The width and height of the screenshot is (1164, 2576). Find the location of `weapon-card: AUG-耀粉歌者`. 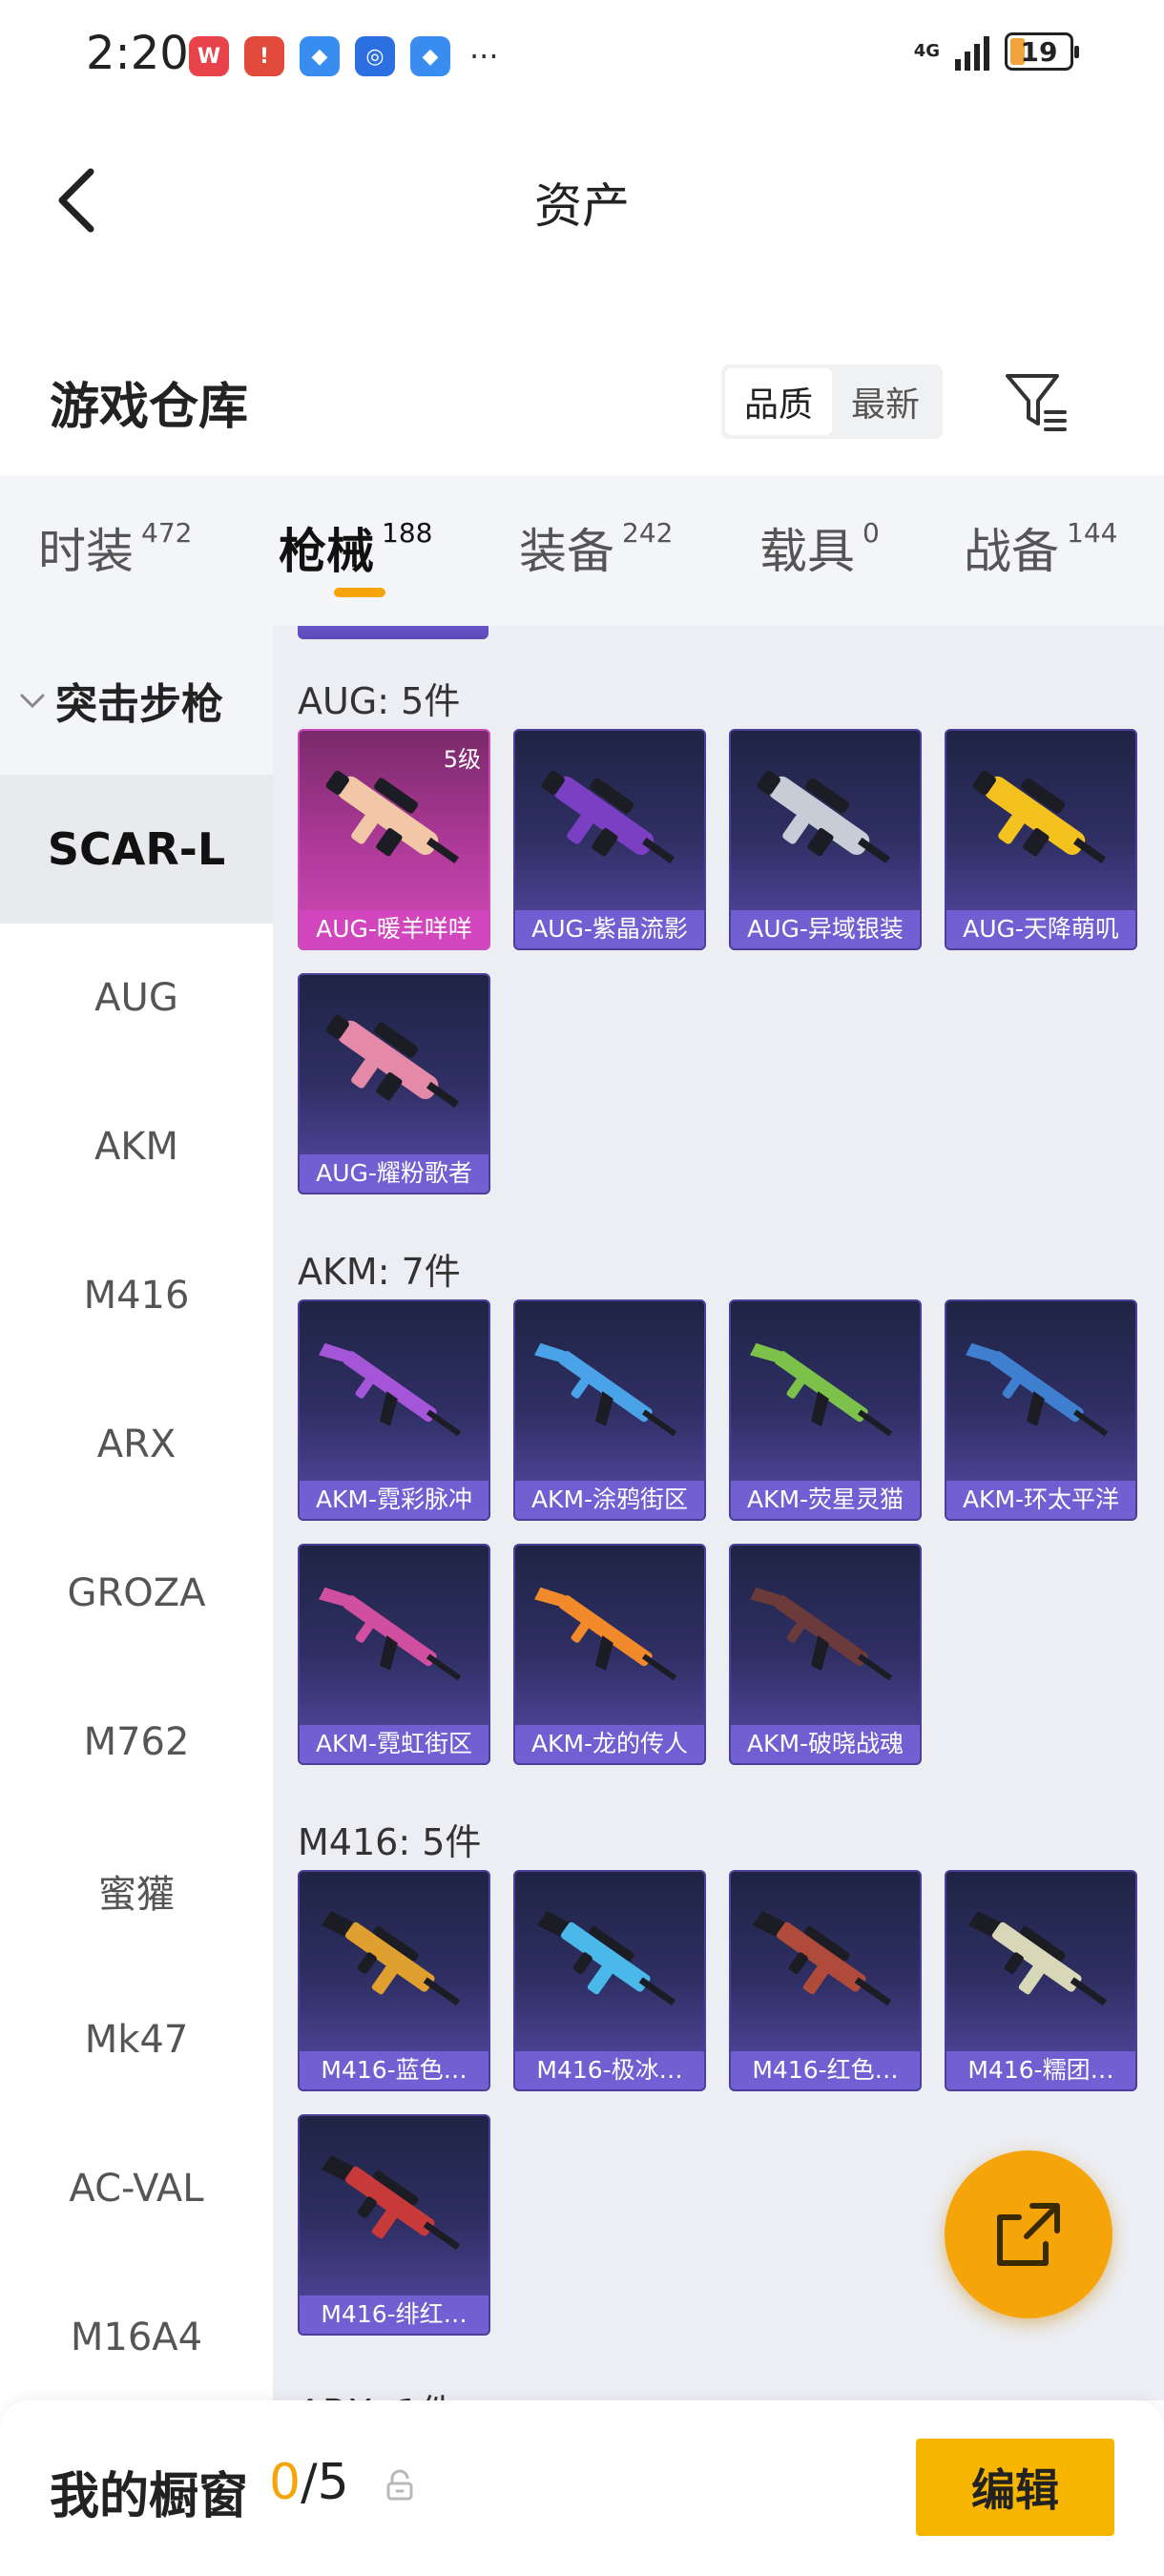

weapon-card: AUG-耀粉歌者 is located at coordinates (394, 1084).